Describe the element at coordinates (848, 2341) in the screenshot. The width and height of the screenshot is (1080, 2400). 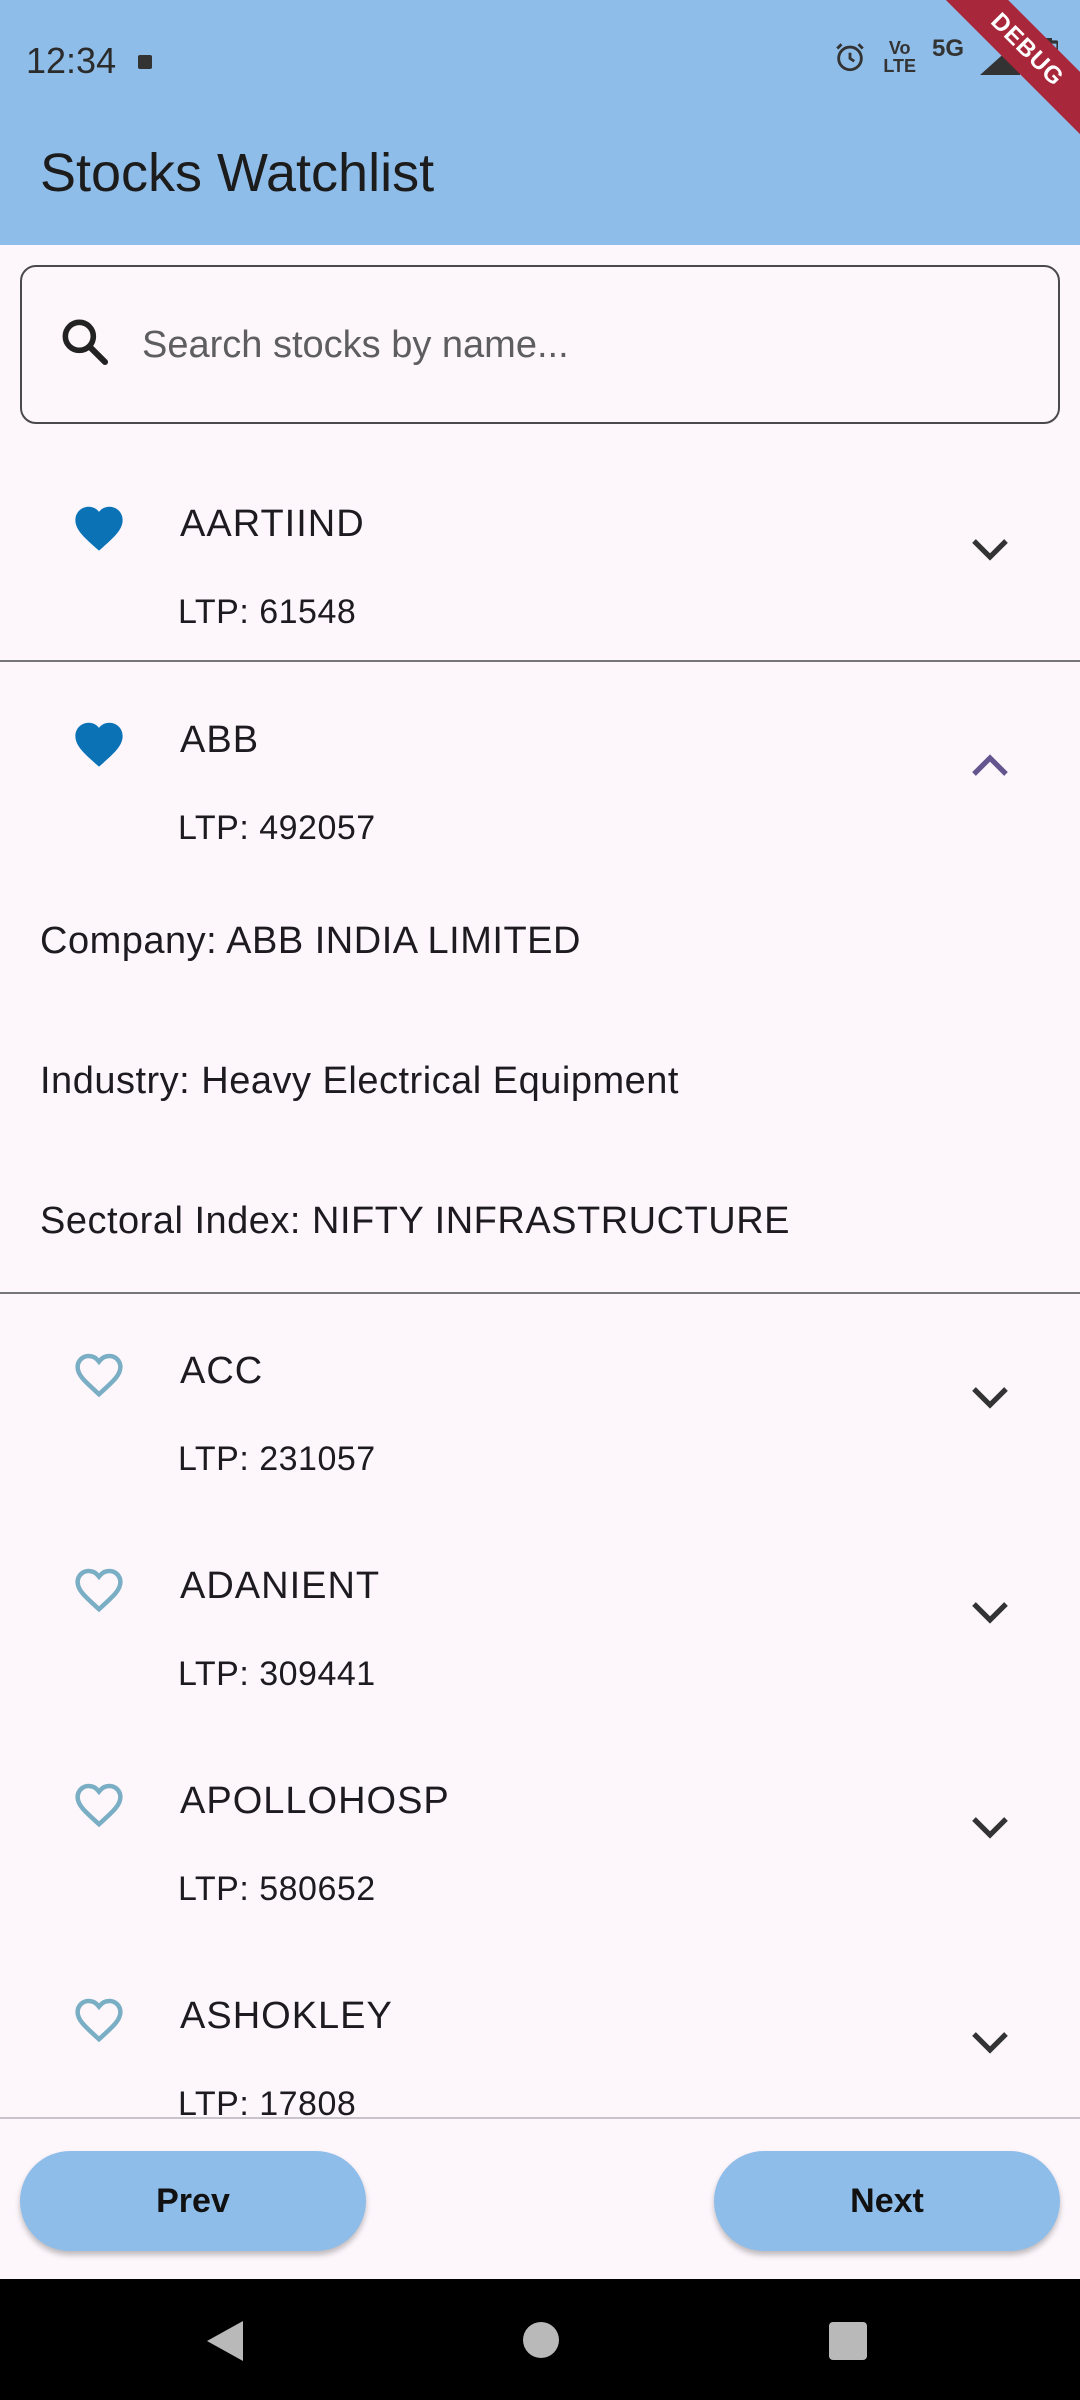
I see `recents-icon` at that location.